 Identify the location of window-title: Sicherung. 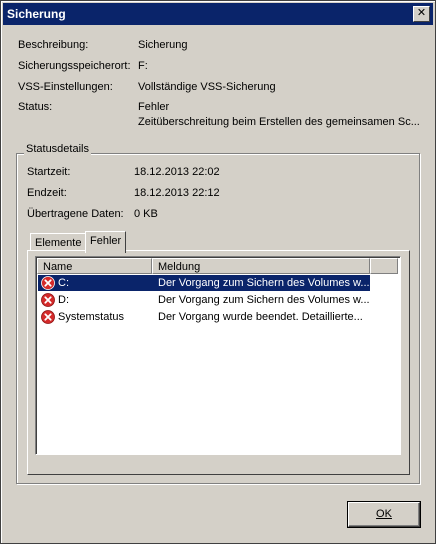
(36, 14).